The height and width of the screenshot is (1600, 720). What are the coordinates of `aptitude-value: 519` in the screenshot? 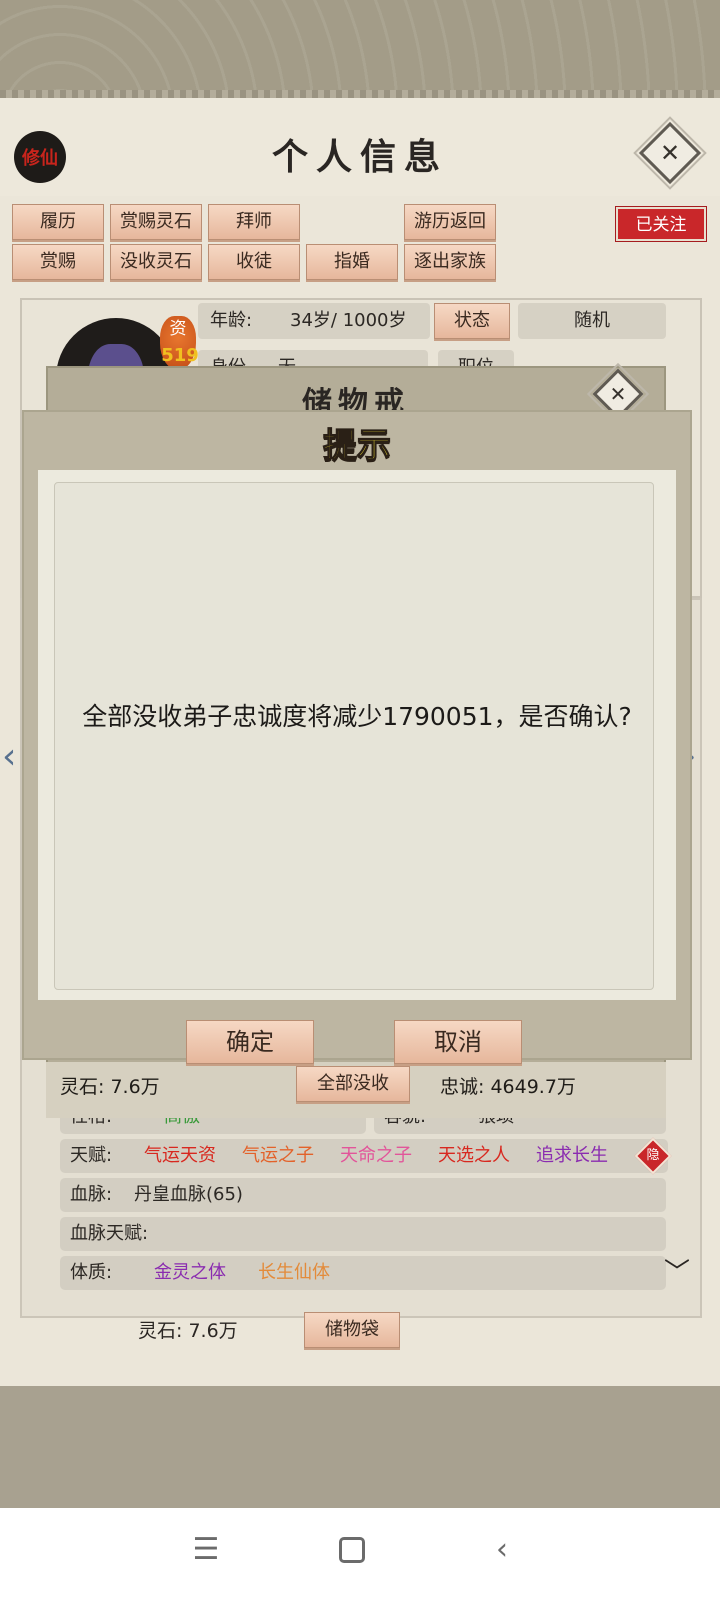 It's located at (180, 355).